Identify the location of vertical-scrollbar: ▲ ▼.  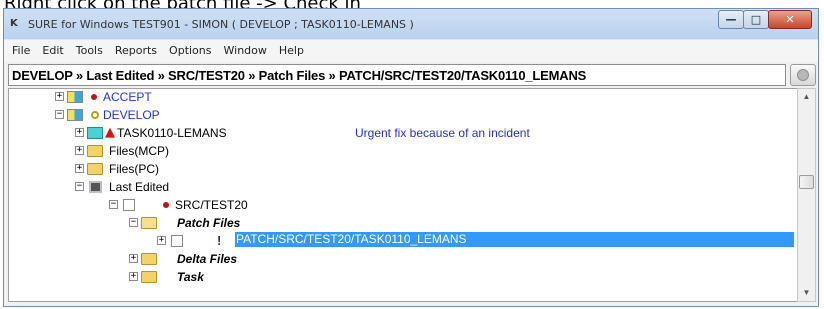
(806, 195).